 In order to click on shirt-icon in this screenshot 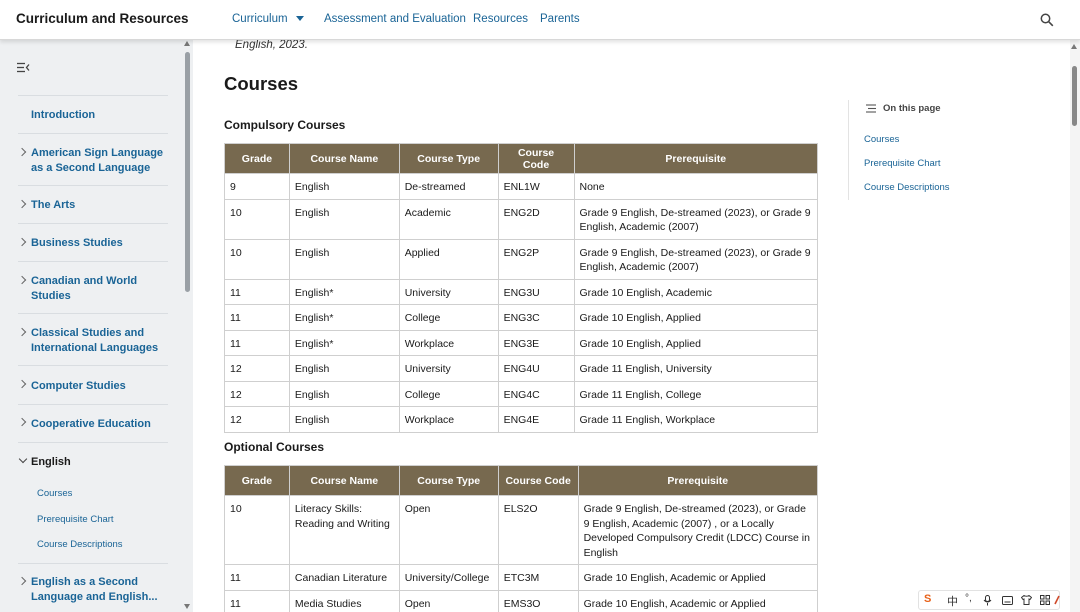, I will do `click(1026, 600)`.